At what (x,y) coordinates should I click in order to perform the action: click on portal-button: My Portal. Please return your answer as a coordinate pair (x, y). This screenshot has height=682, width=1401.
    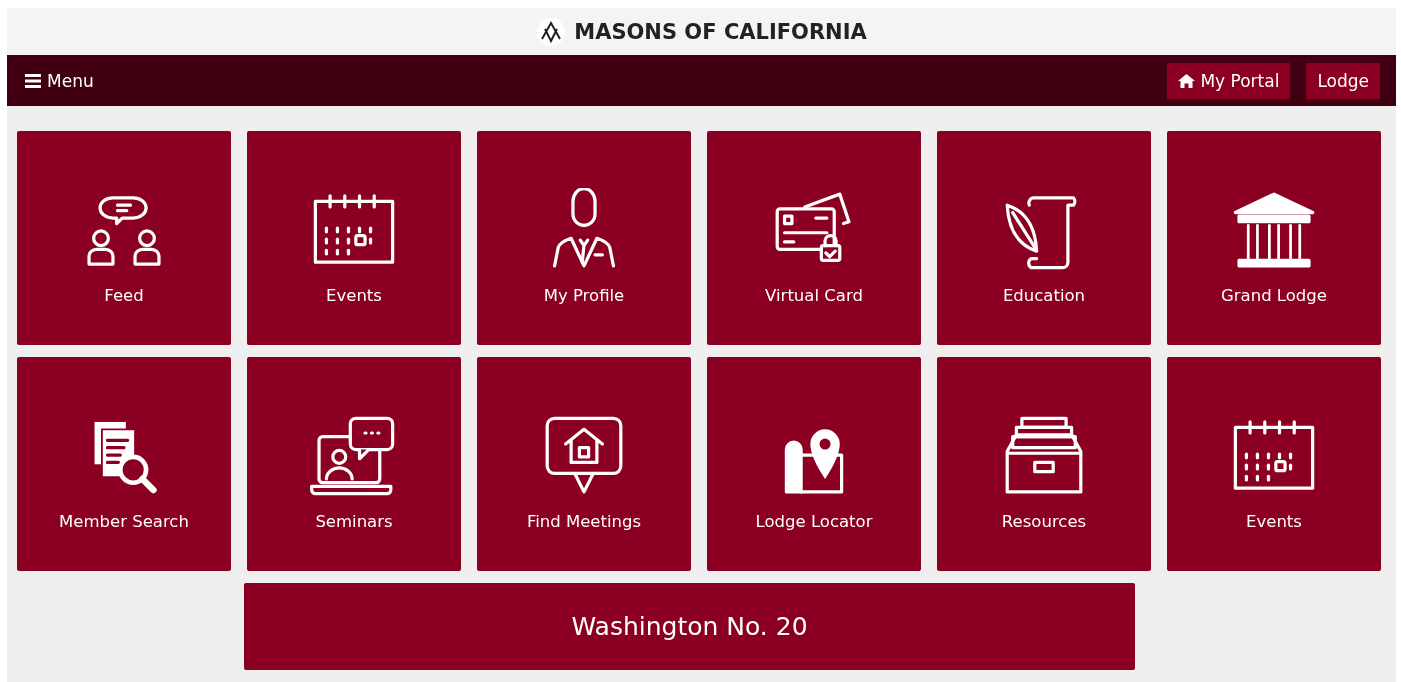
    Looking at the image, I should click on (1229, 80).